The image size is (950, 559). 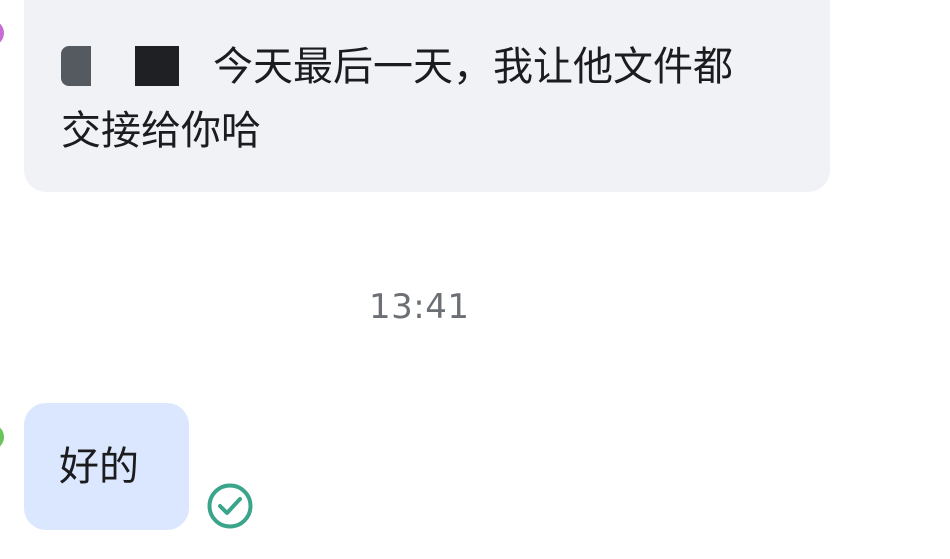 I want to click on check-circle-icon, so click(x=230, y=506).